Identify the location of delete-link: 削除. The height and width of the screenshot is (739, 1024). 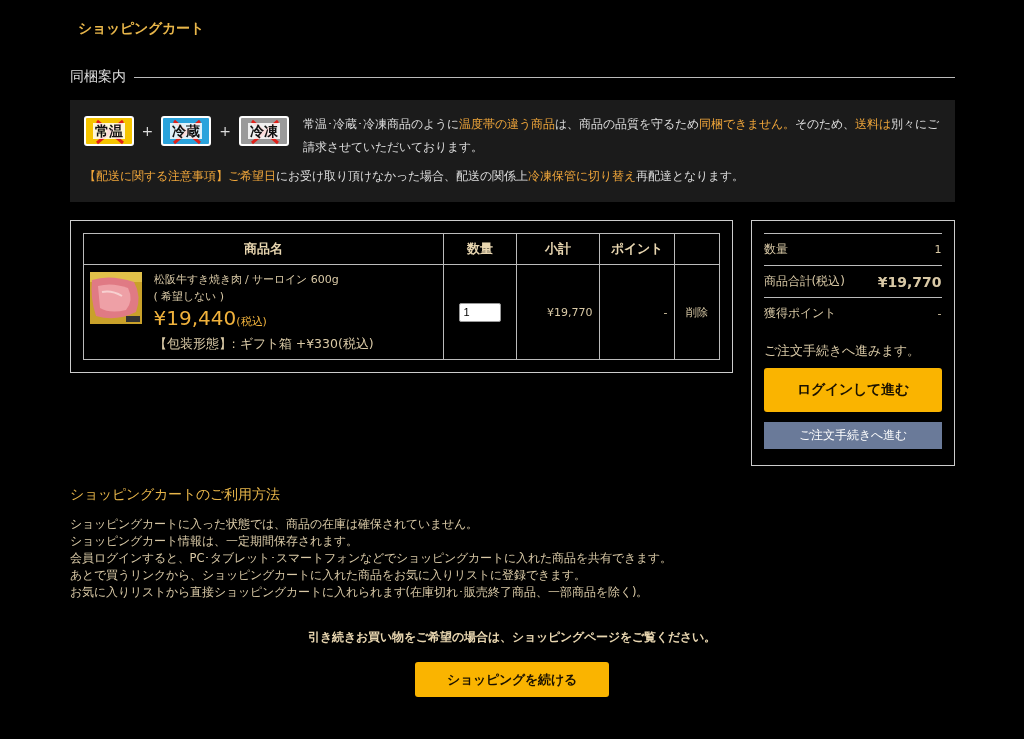
(696, 312).